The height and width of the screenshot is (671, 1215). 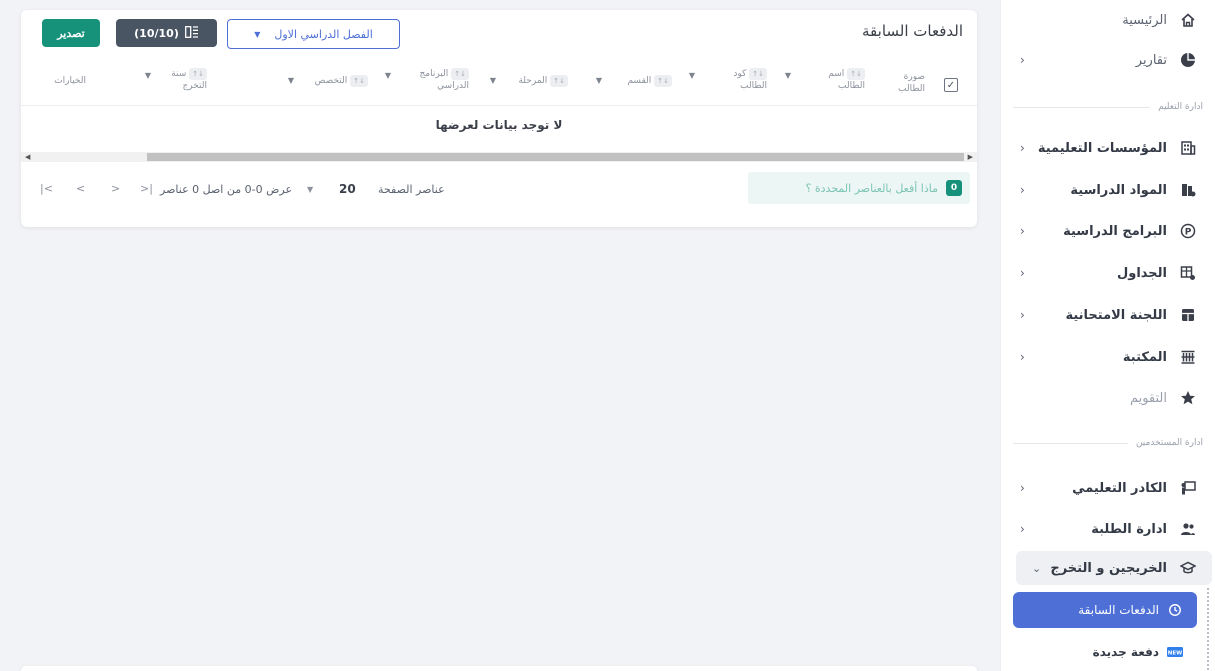 I want to click on column-header-name: ↓↑اسم الطالب ▼, so click(x=825, y=80).